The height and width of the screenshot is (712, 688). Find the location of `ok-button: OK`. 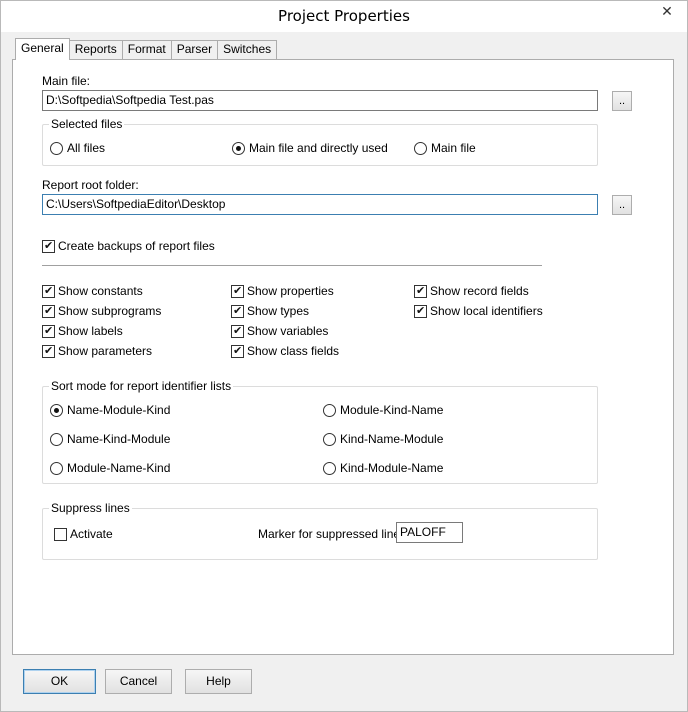

ok-button: OK is located at coordinates (59, 681).